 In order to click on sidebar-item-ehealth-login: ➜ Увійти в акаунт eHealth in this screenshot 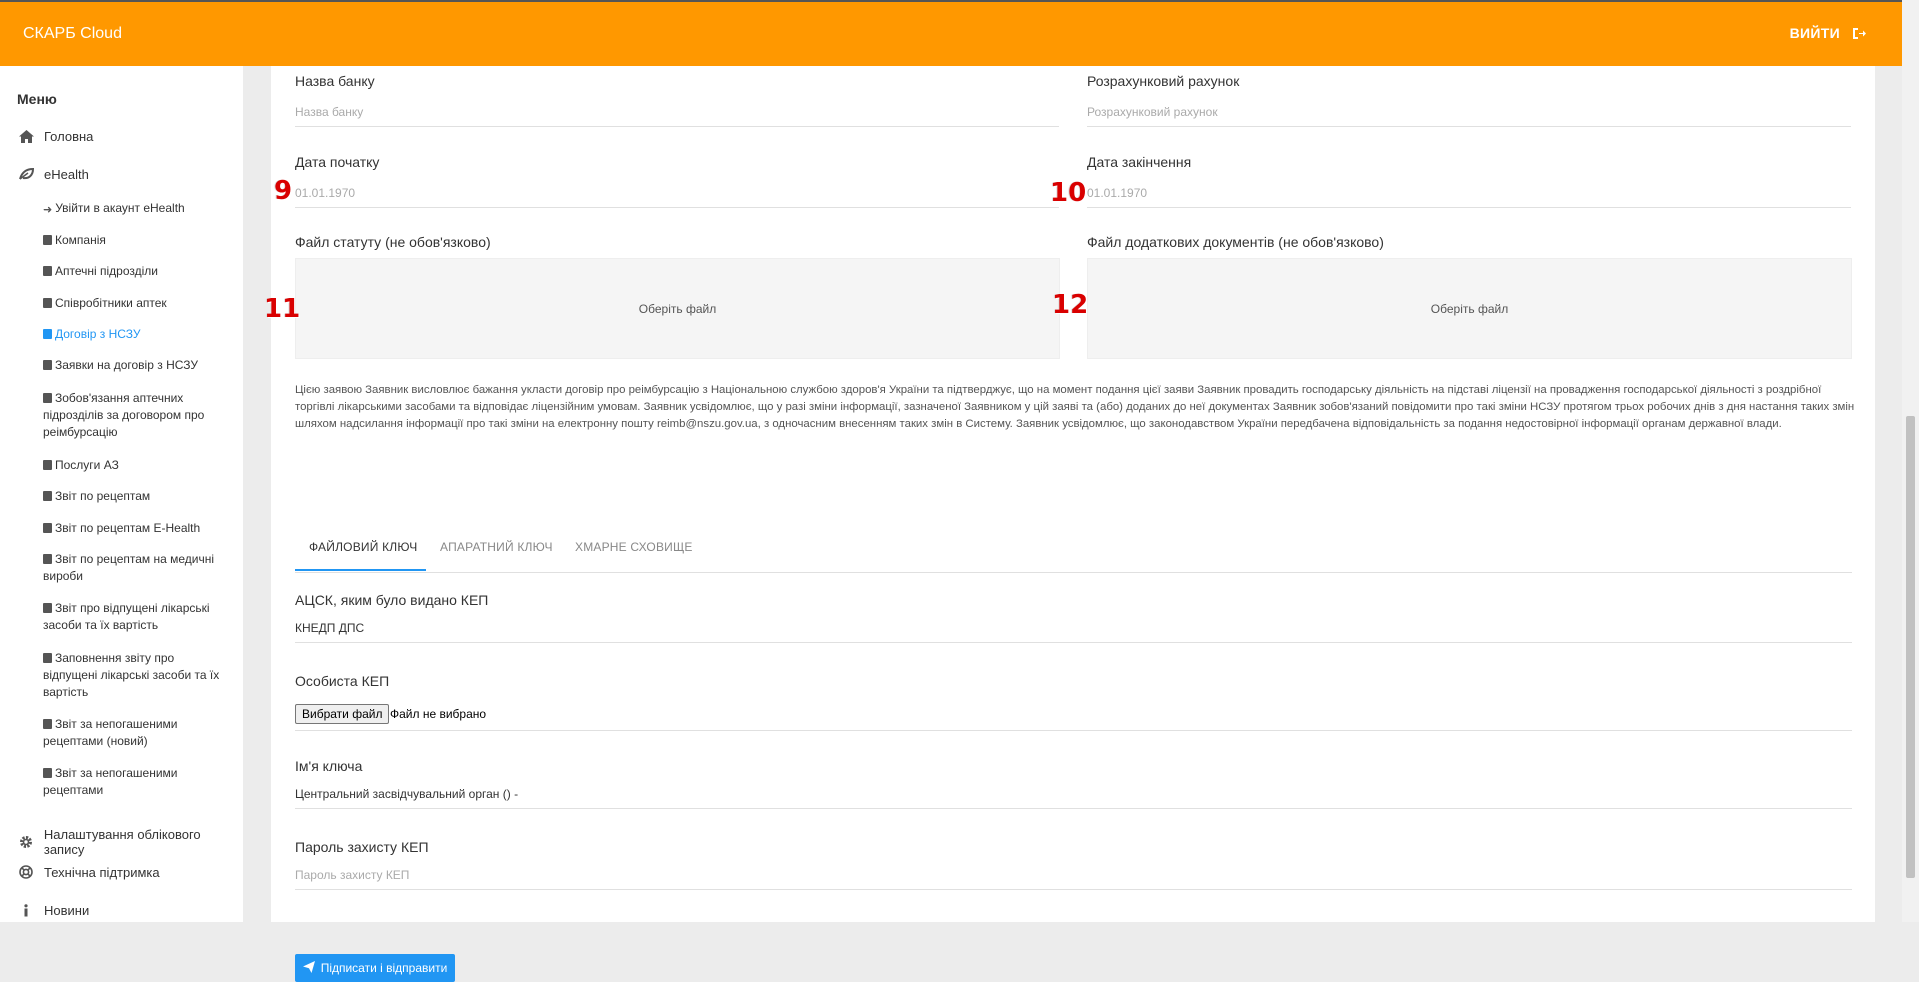, I will do `click(133, 209)`.